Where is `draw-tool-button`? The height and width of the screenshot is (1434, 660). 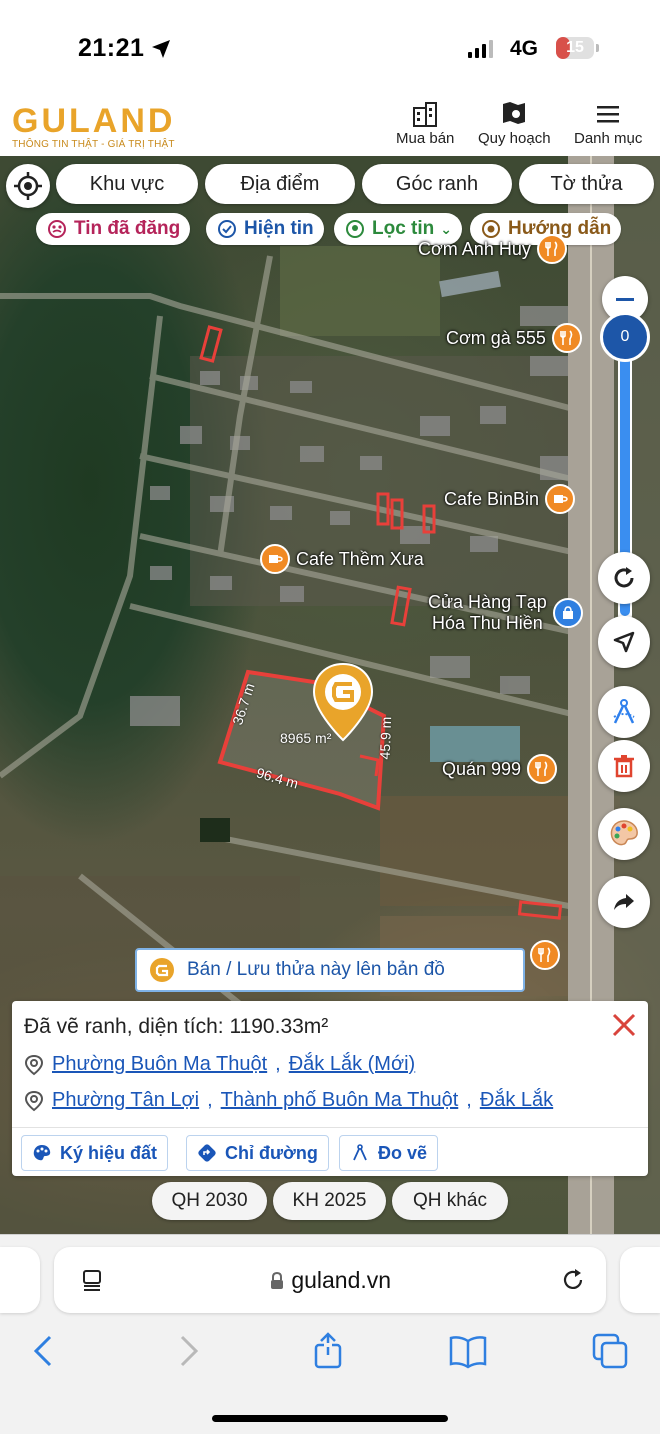
draw-tool-button is located at coordinates (624, 712).